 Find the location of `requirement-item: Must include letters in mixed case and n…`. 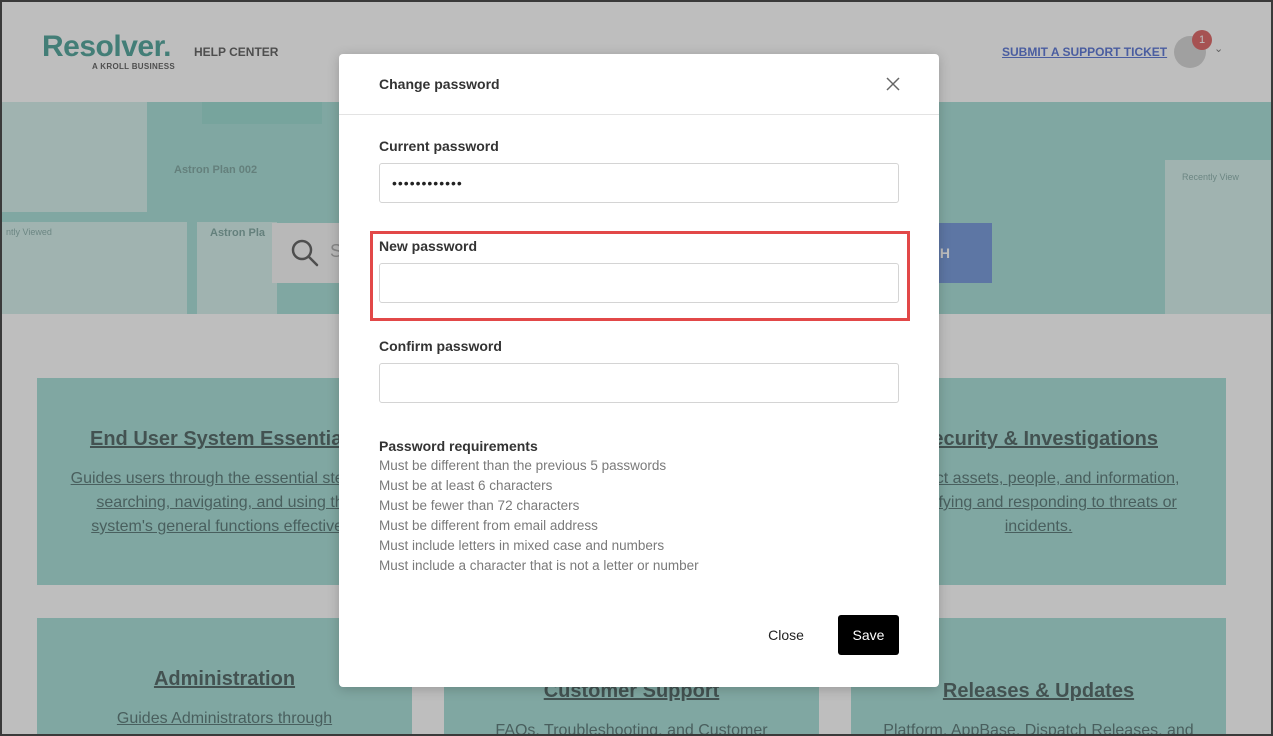

requirement-item: Must include letters in mixed case and n… is located at coordinates (522, 545).